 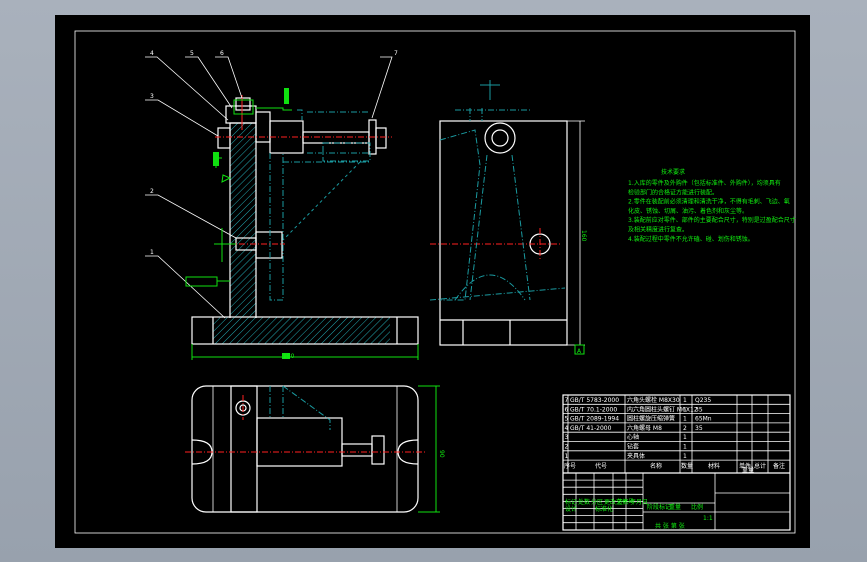 What do you see at coordinates (633, 437) in the screenshot?
I see `svg-text: 心轴` at bounding box center [633, 437].